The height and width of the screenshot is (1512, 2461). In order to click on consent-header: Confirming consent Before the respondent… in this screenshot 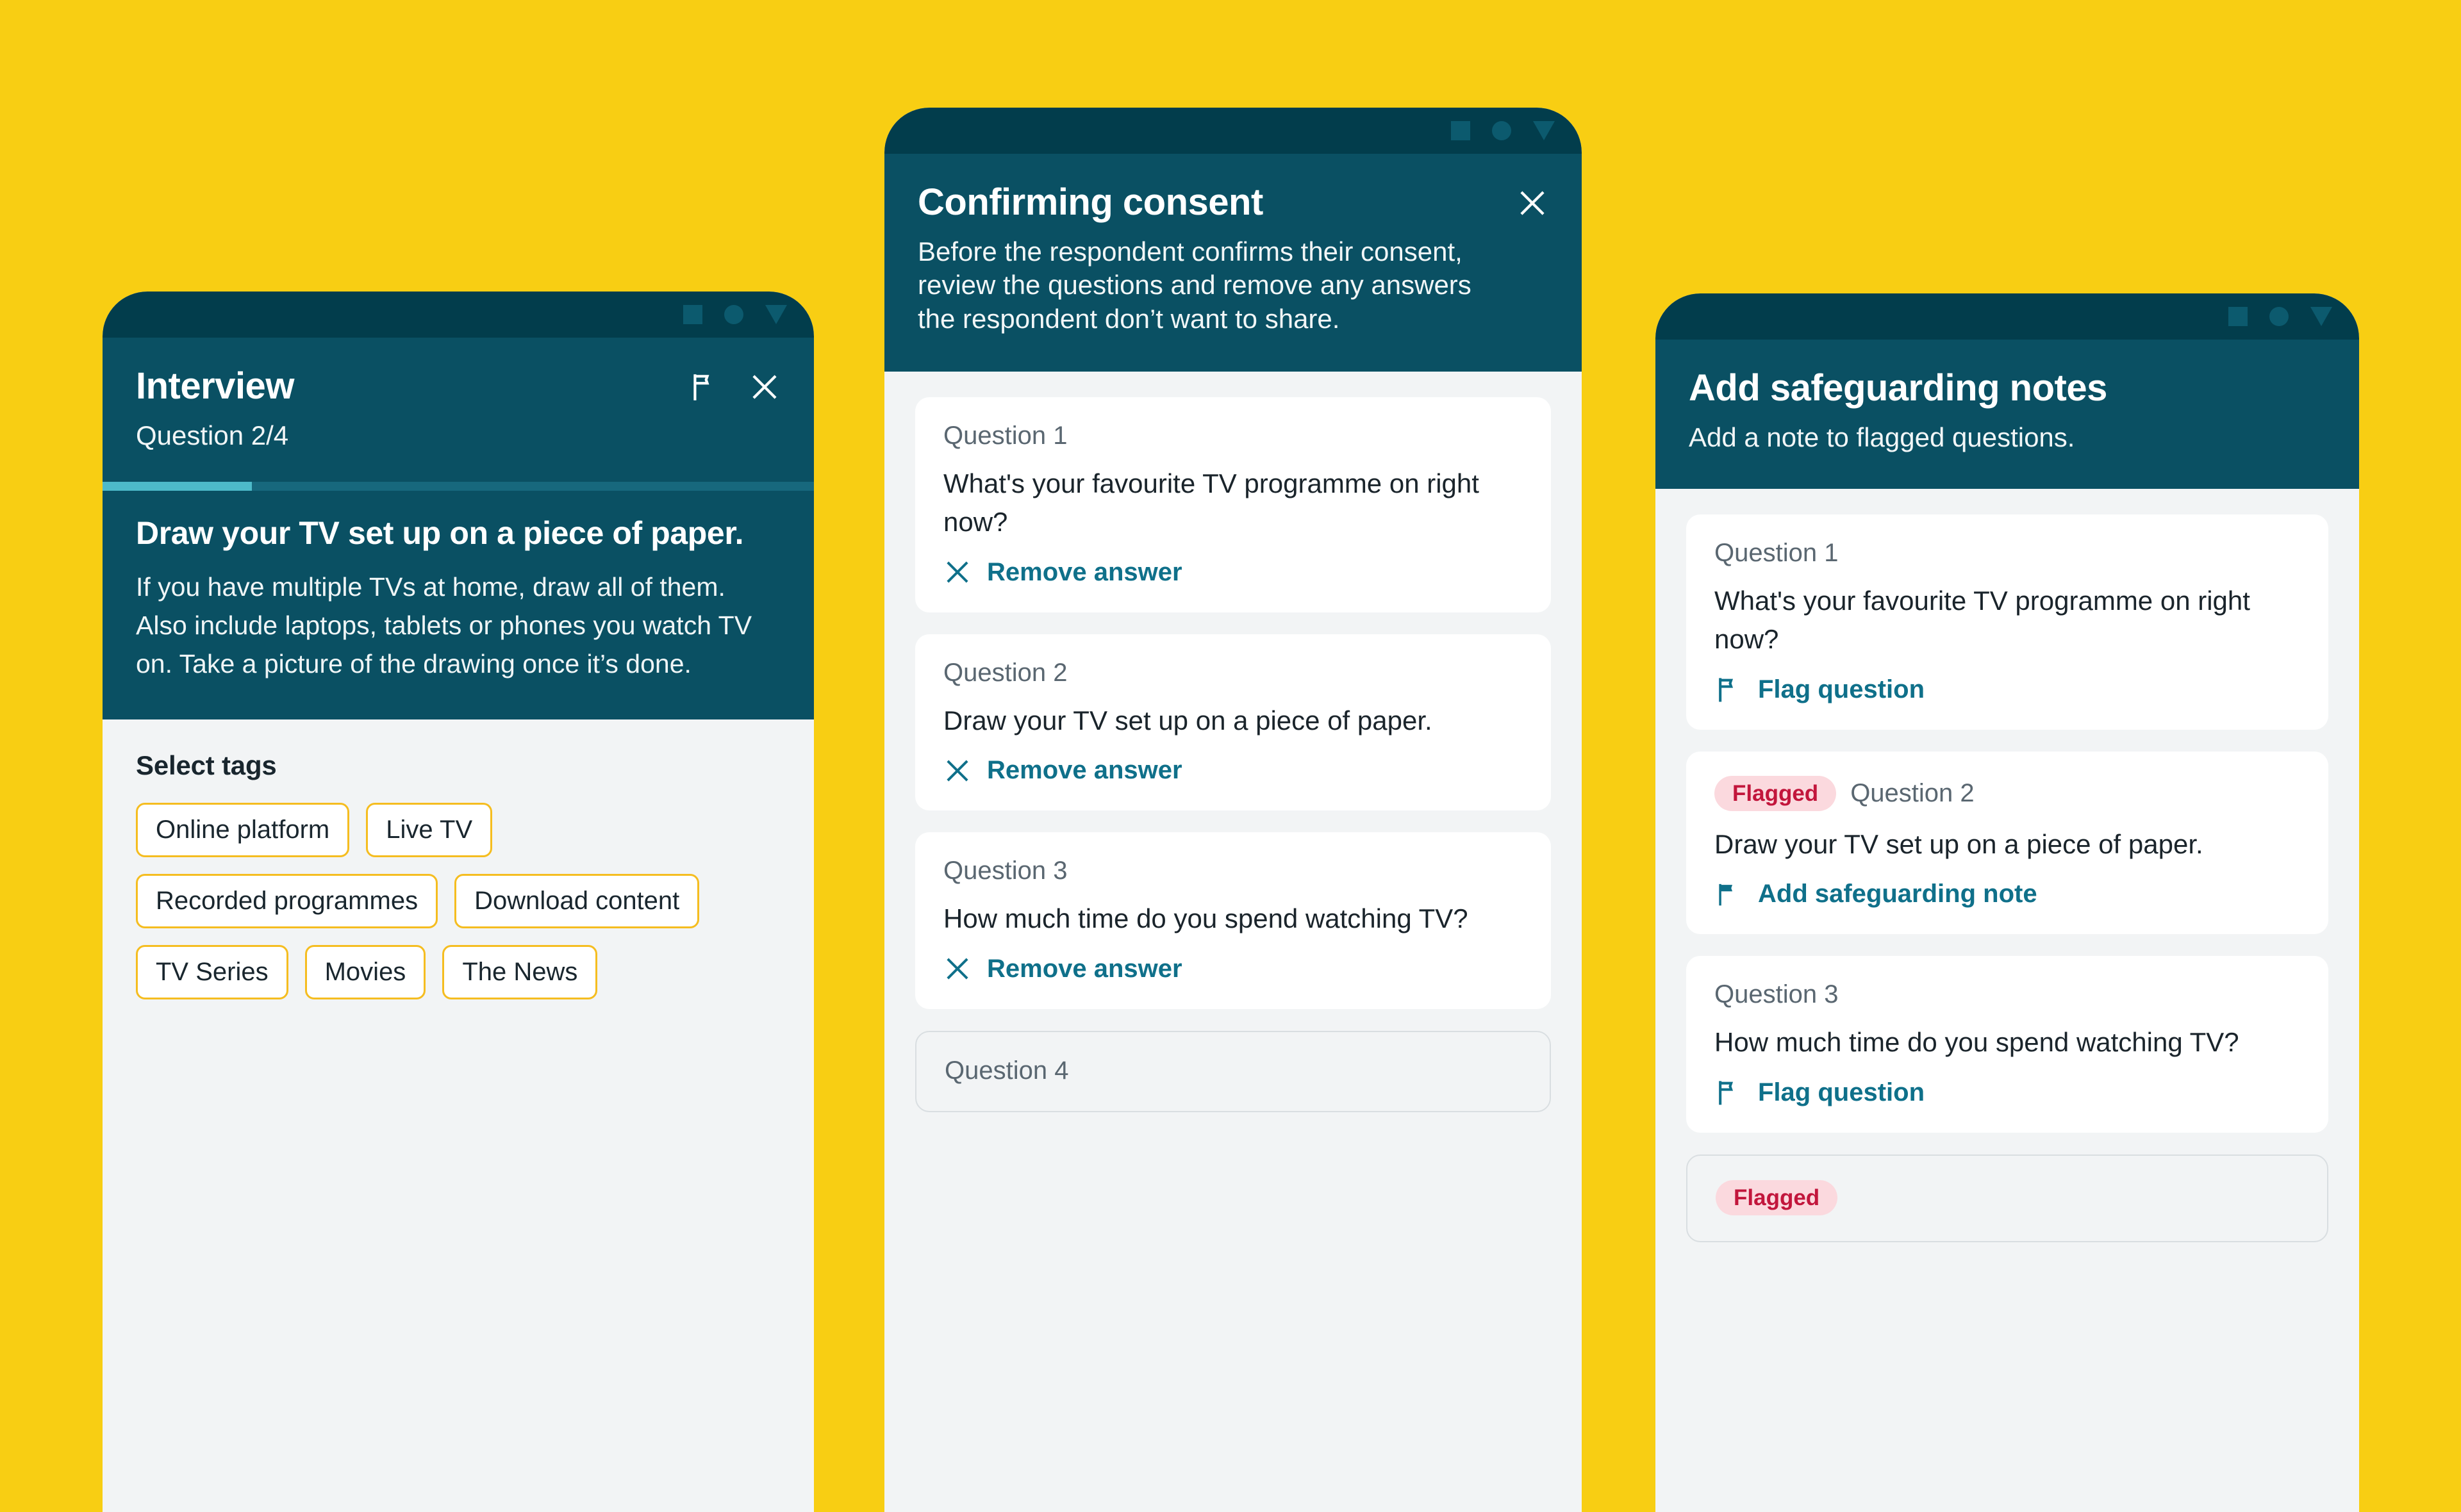, I will do `click(1233, 263)`.